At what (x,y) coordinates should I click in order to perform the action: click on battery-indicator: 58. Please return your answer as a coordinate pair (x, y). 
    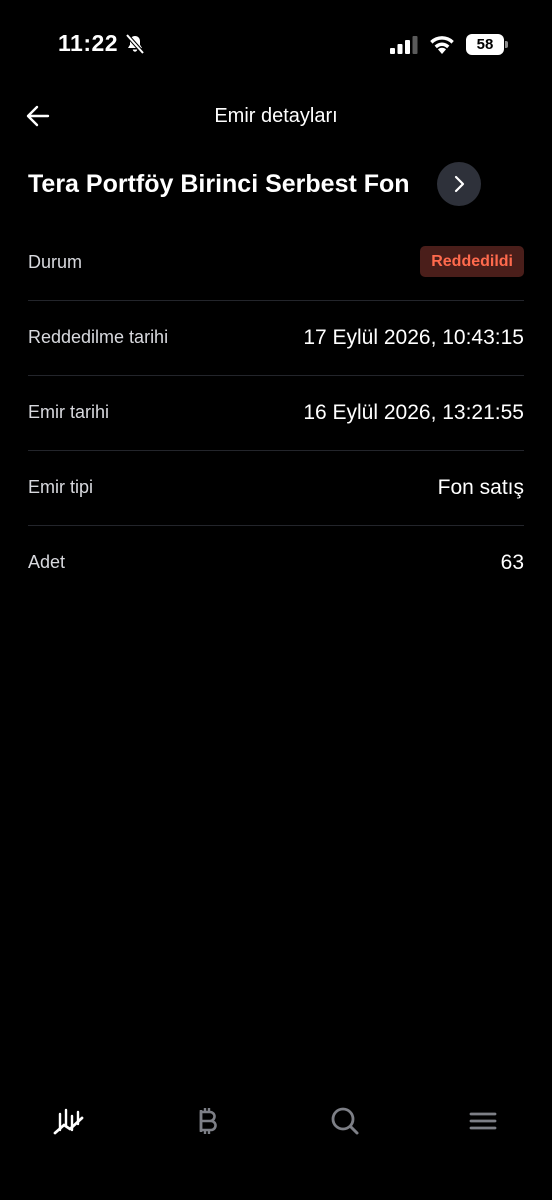
    Looking at the image, I should click on (487, 44).